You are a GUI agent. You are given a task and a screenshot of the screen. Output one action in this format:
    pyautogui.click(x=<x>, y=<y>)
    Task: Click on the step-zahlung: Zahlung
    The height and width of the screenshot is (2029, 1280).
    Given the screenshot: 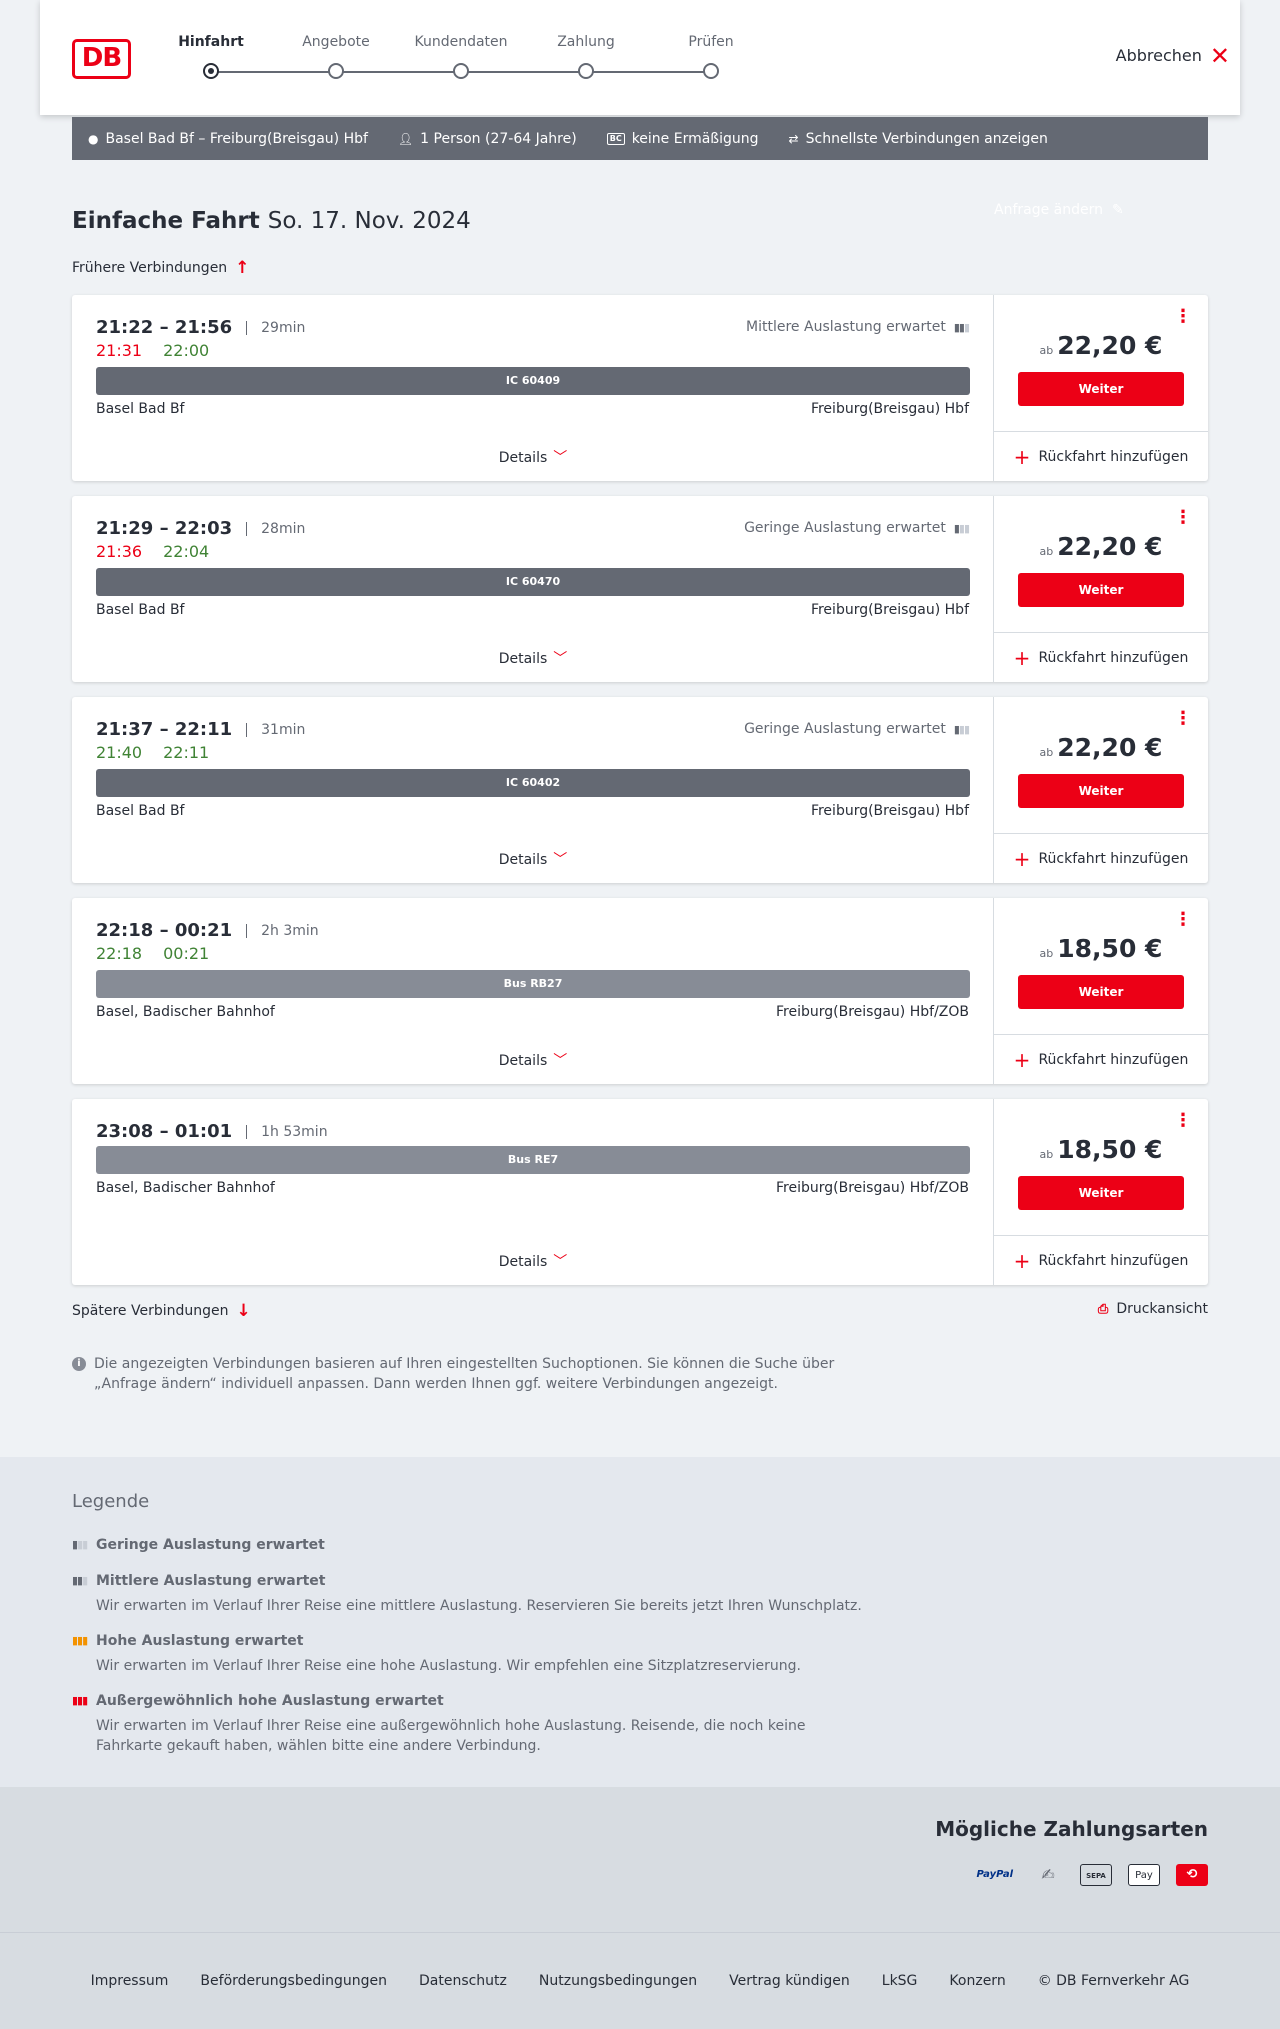 What is the action you would take?
    pyautogui.click(x=586, y=42)
    